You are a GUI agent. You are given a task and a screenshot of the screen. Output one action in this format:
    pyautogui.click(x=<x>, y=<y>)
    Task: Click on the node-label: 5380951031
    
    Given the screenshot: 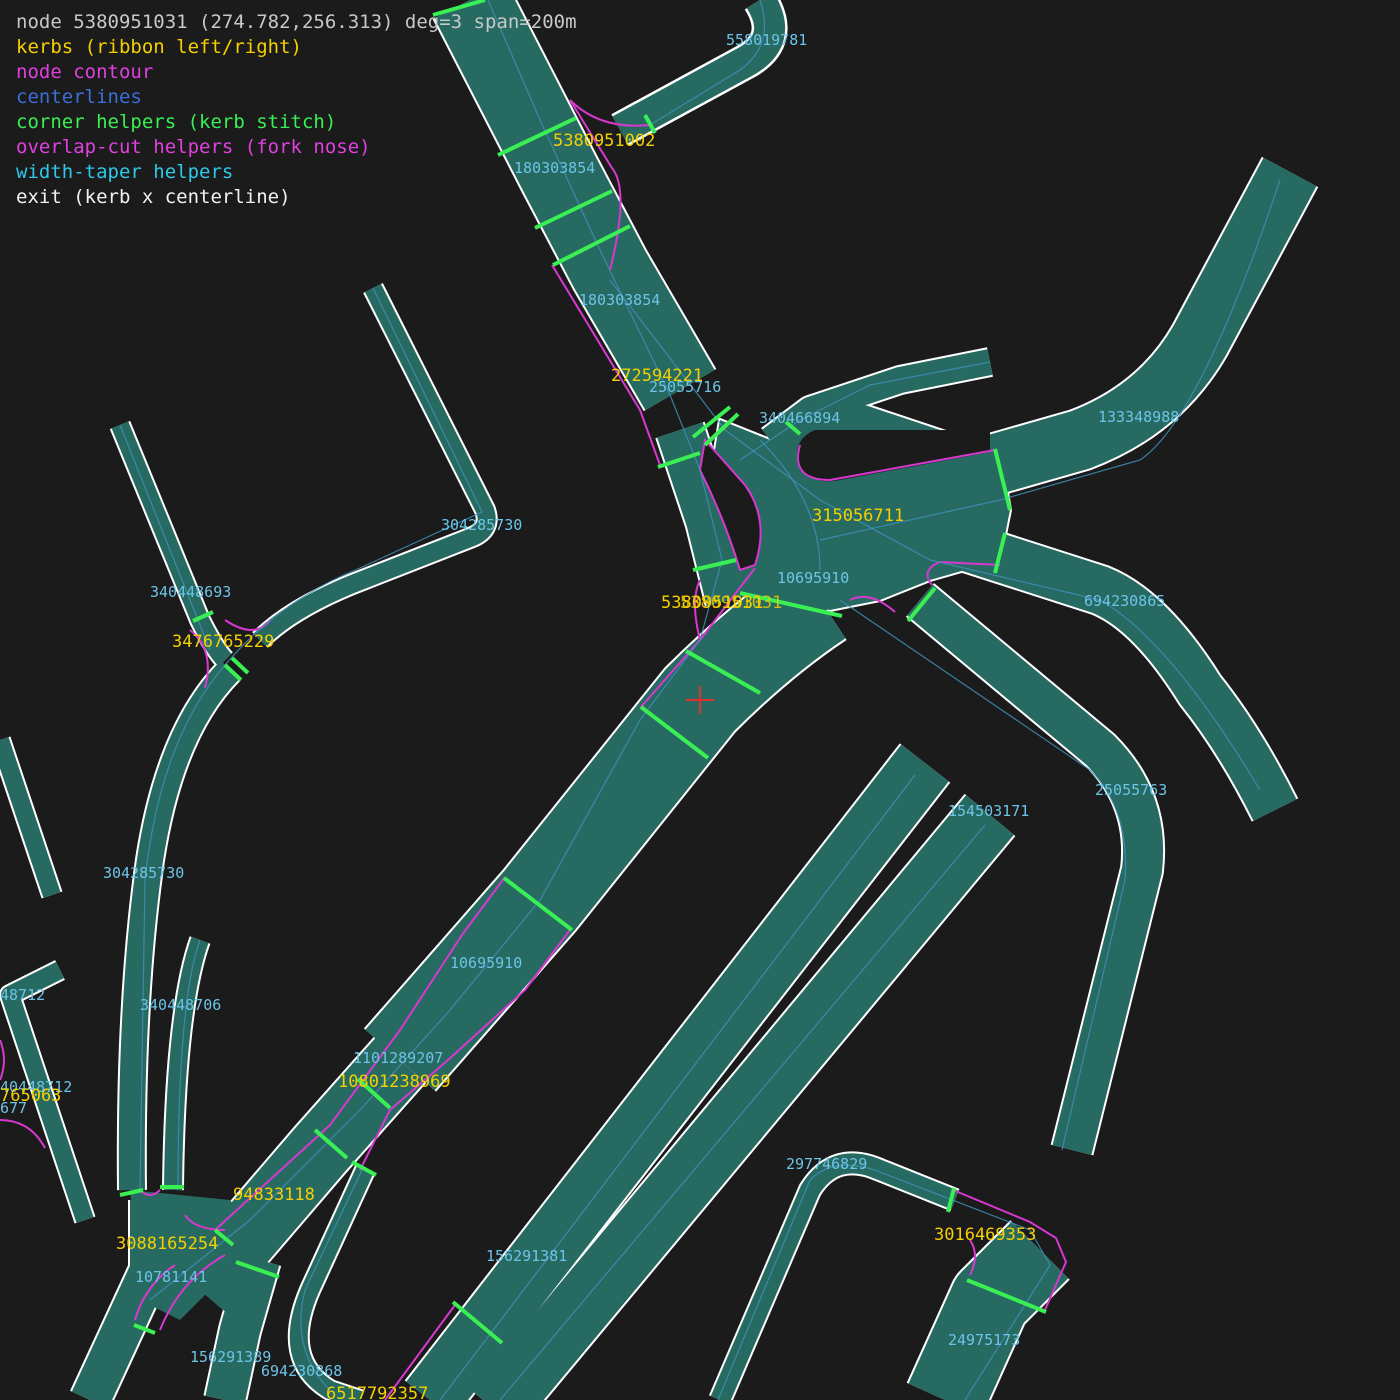 What is the action you would take?
    pyautogui.click(x=731, y=603)
    